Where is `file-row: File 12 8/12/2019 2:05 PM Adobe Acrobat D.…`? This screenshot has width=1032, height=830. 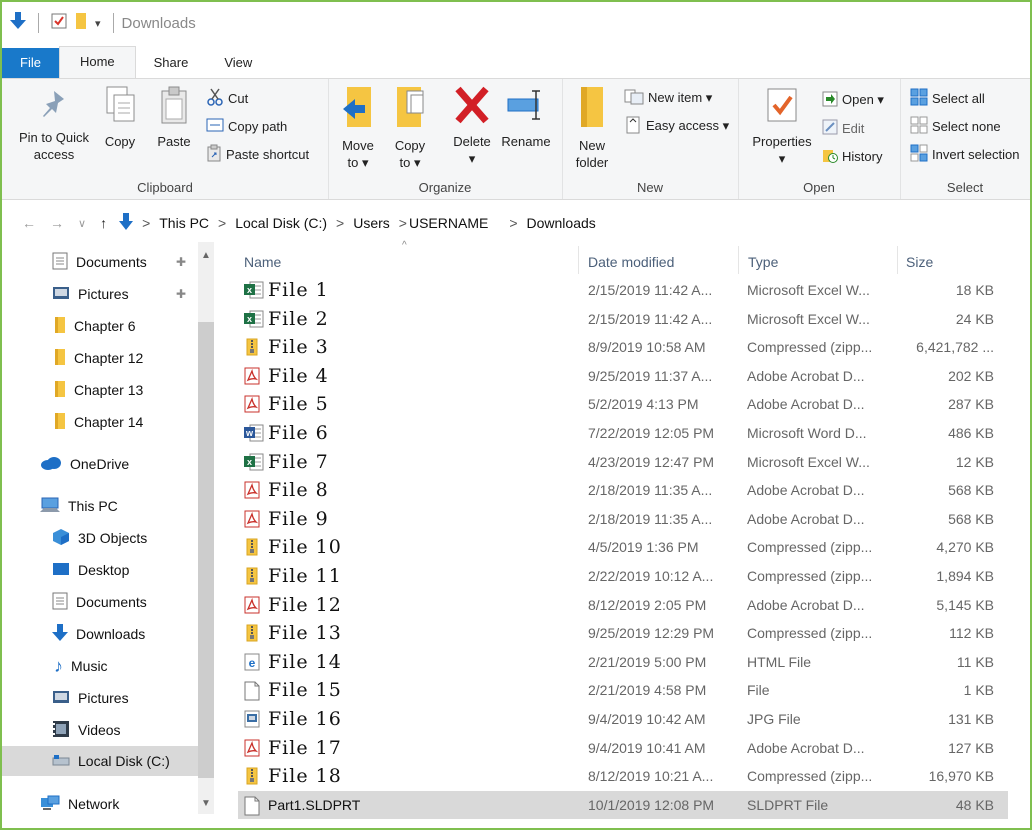
file-row: File 12 8/12/2019 2:05 PM Adobe Acrobat D.… is located at coordinates (623, 605).